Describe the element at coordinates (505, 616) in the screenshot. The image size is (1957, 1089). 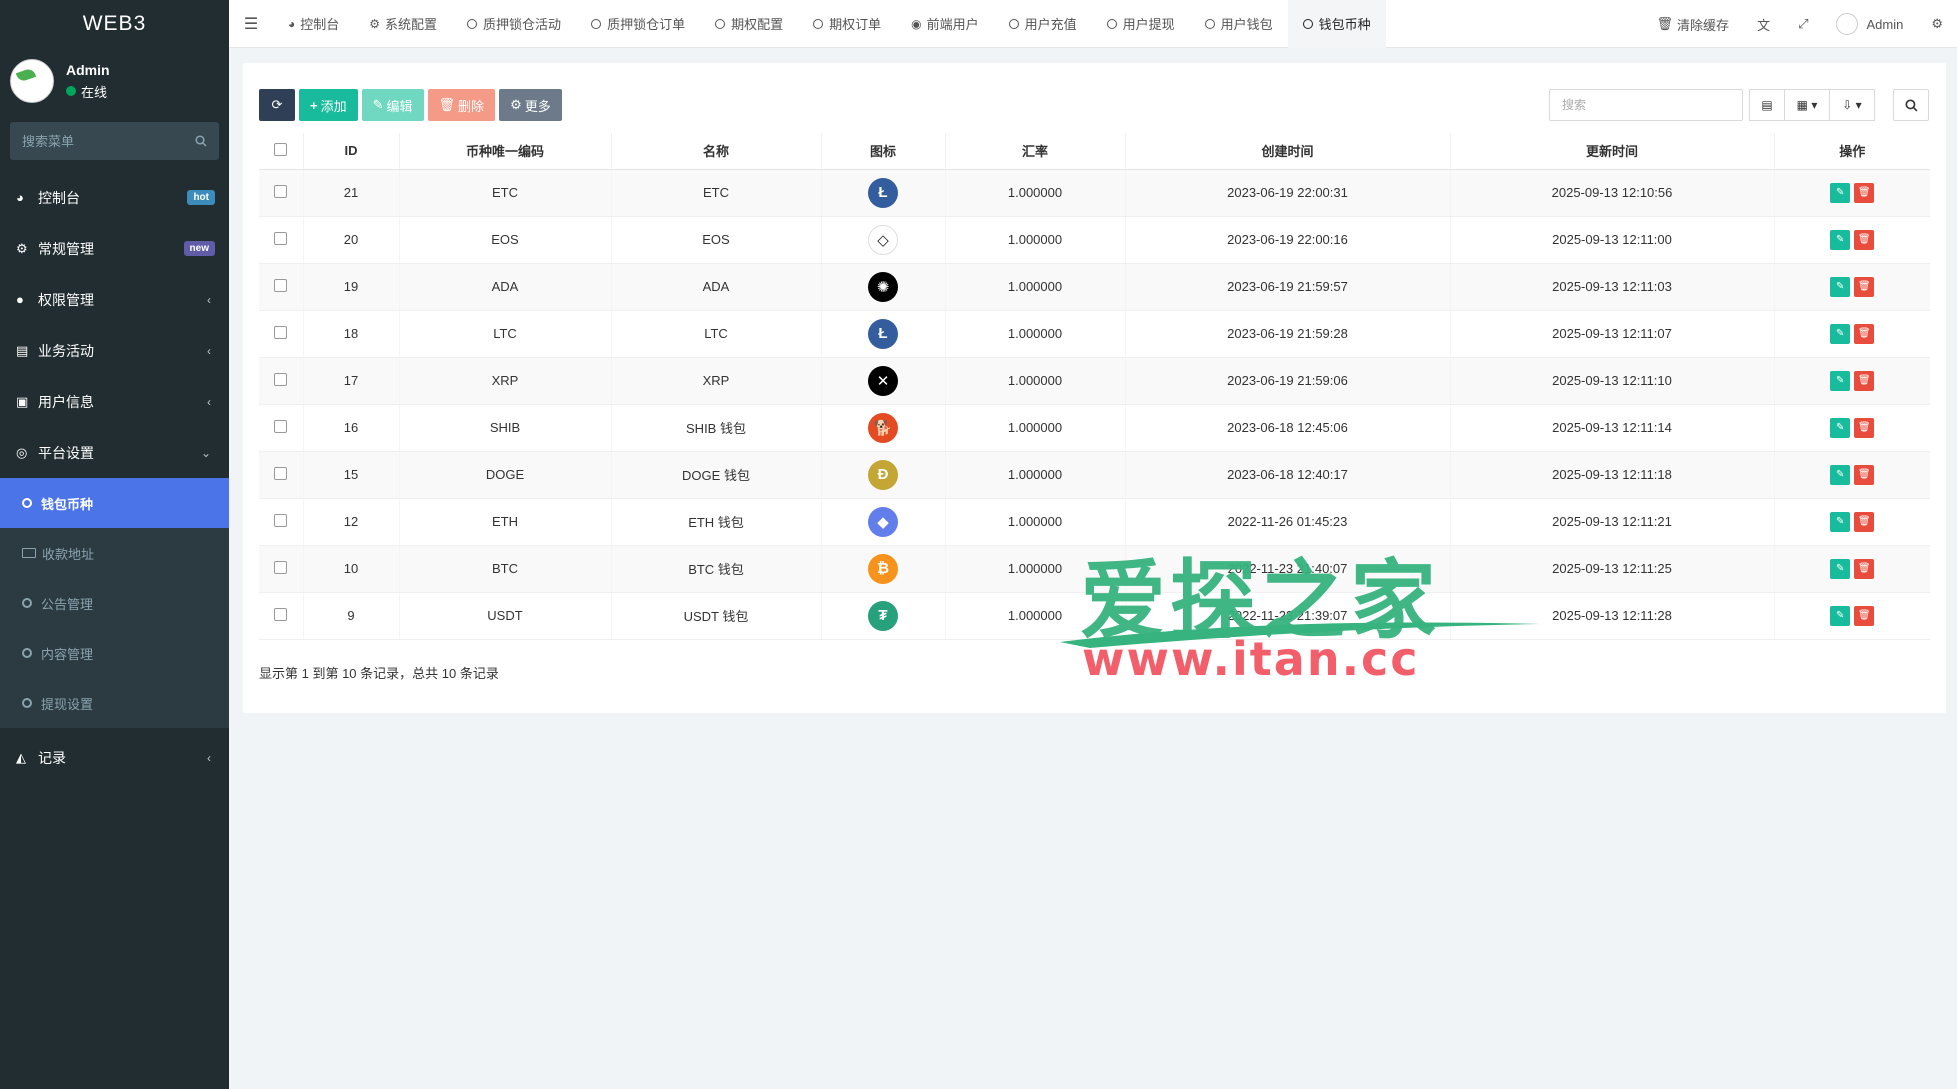
I see `cell-code: USDT` at that location.